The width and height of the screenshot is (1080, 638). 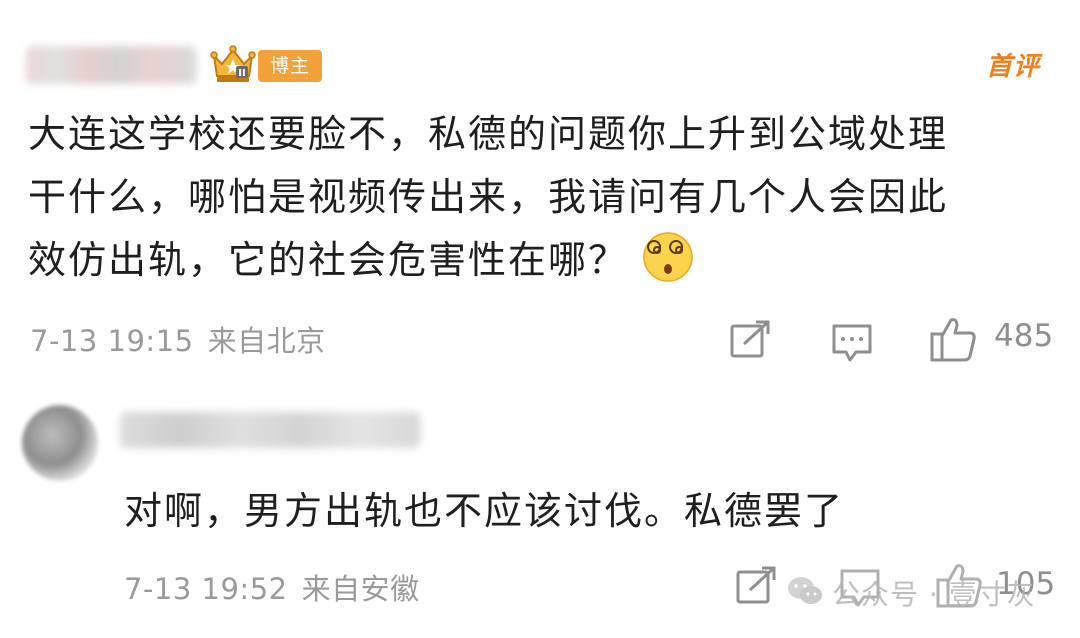 I want to click on comment-line: 干什么，哪怕是视频传出来，我请问有几个人会因此, so click(x=488, y=197).